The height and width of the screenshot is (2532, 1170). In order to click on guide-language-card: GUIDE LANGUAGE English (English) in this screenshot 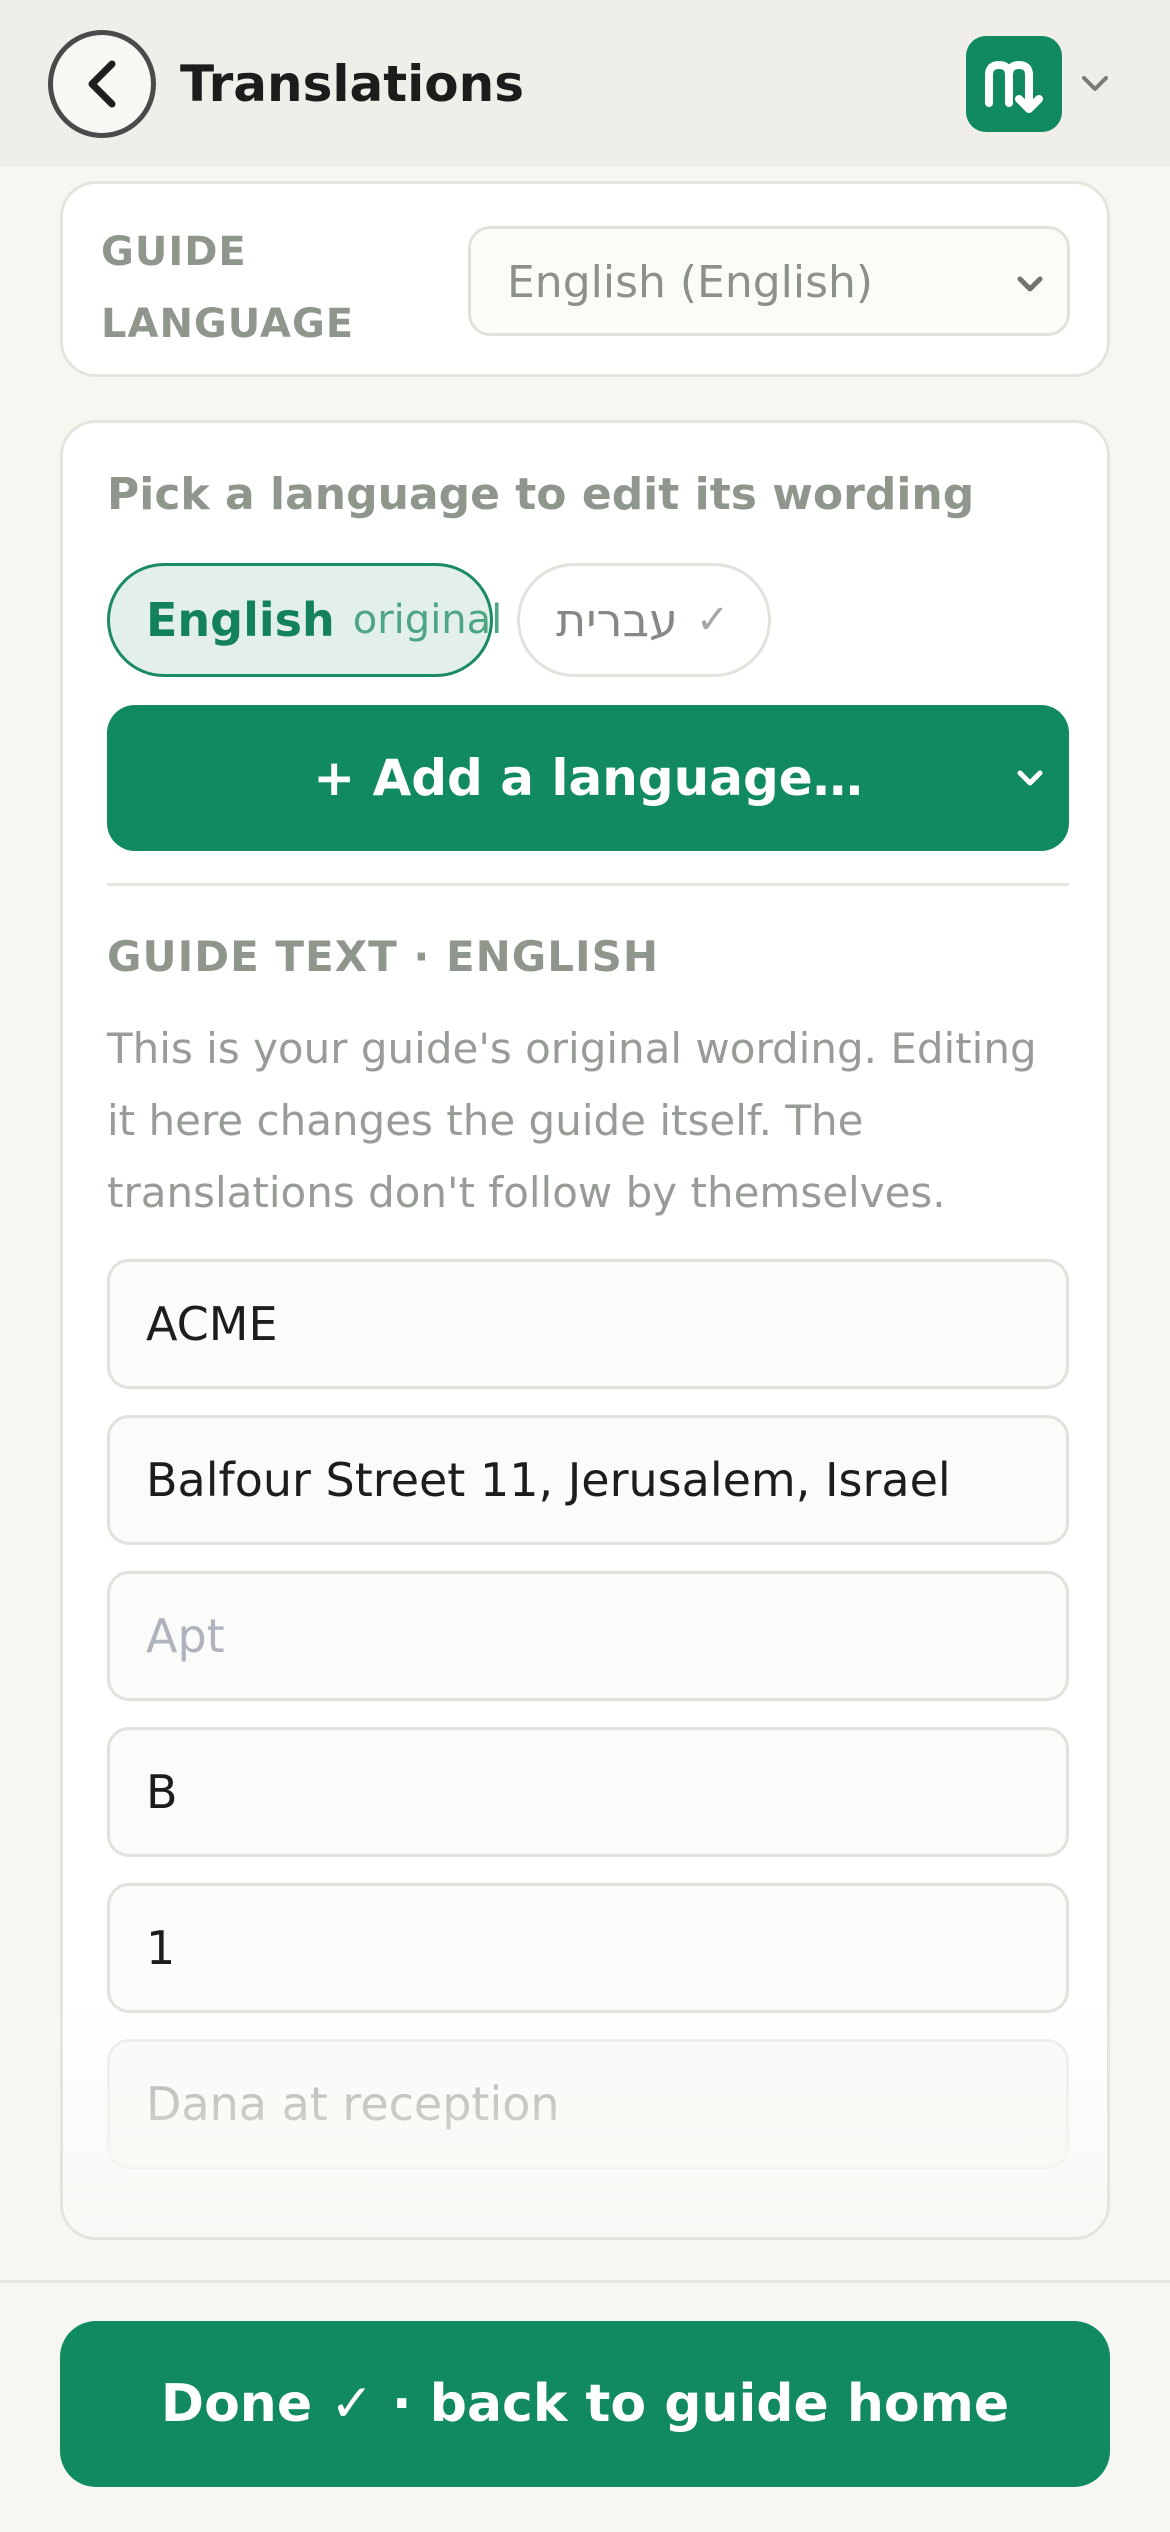, I will do `click(585, 279)`.